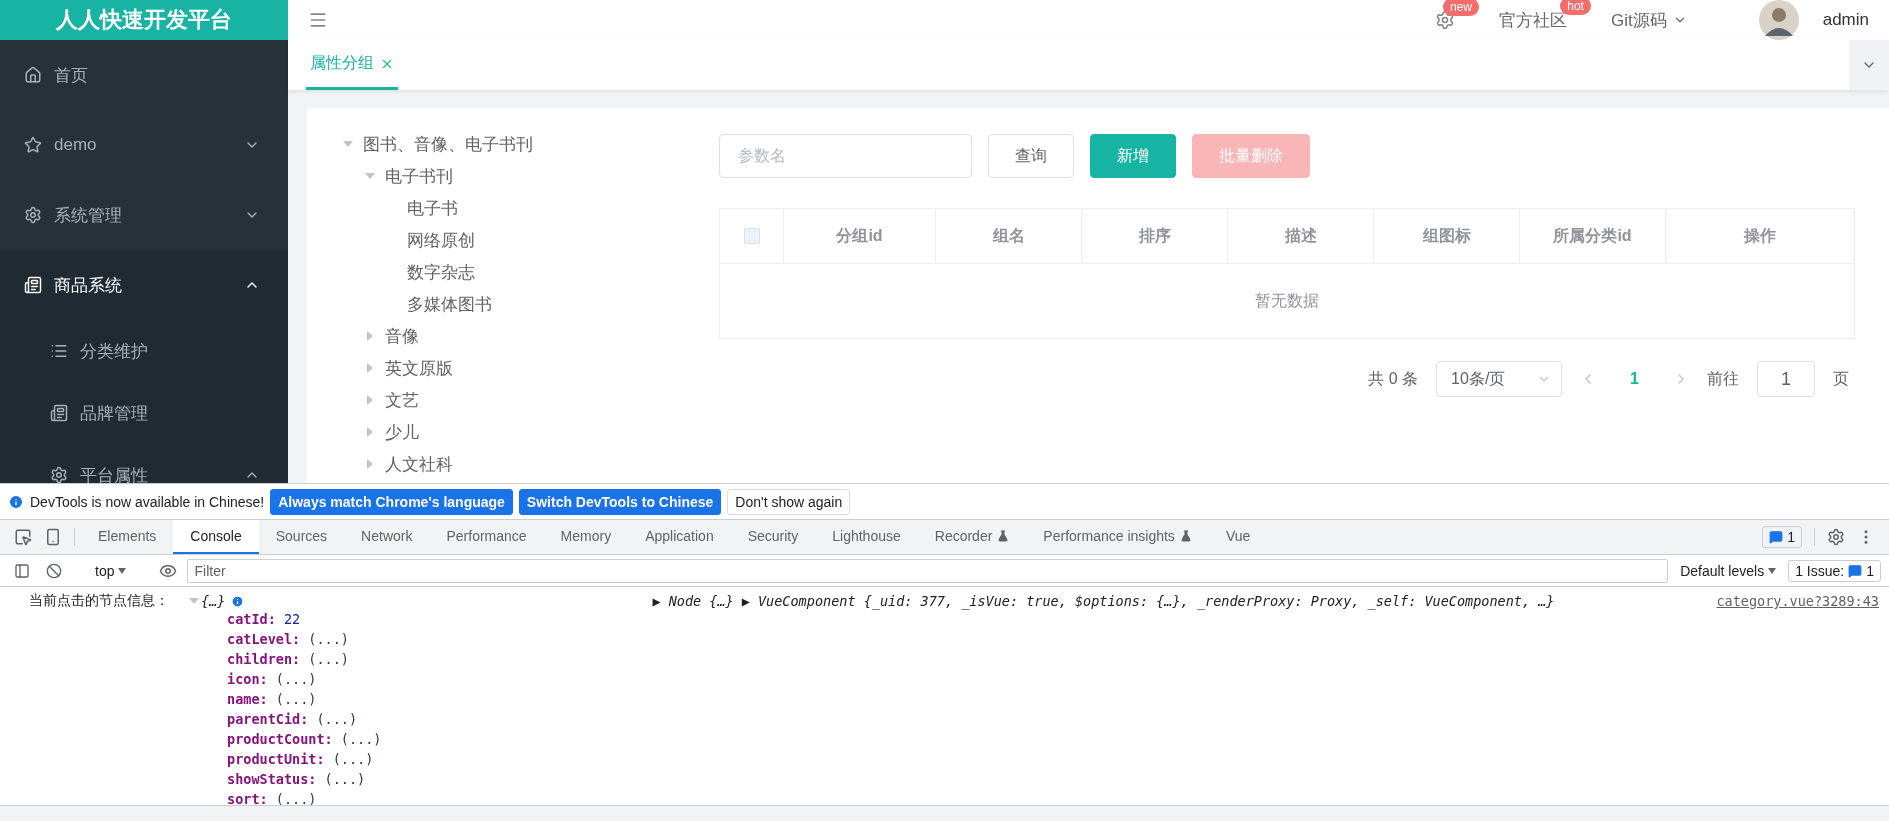 The width and height of the screenshot is (1889, 821). I want to click on tree-node: 图书、音像、电子书刊, so click(448, 144).